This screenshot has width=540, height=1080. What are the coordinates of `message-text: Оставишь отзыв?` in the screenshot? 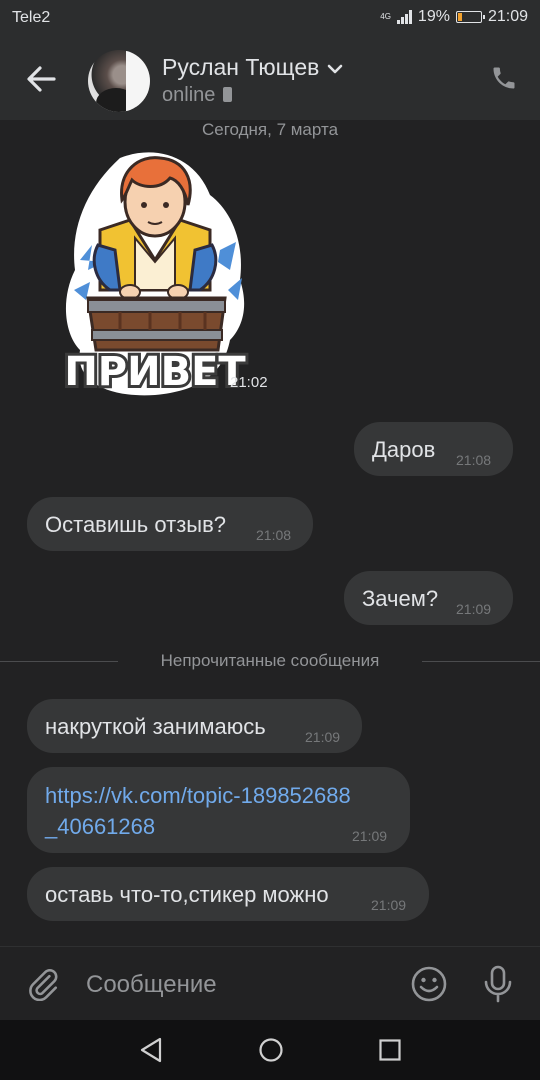 It's located at (136, 524).